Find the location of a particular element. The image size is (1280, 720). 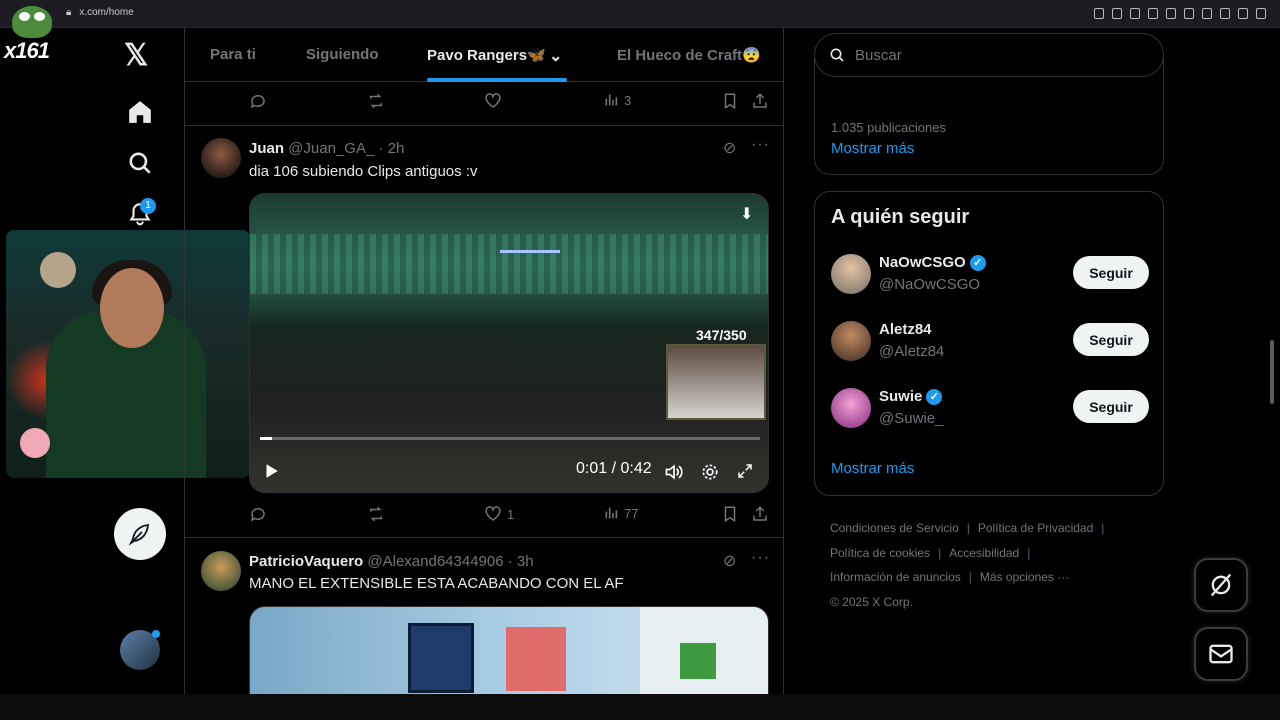

url-text: x.com/home is located at coordinates (106, 12).